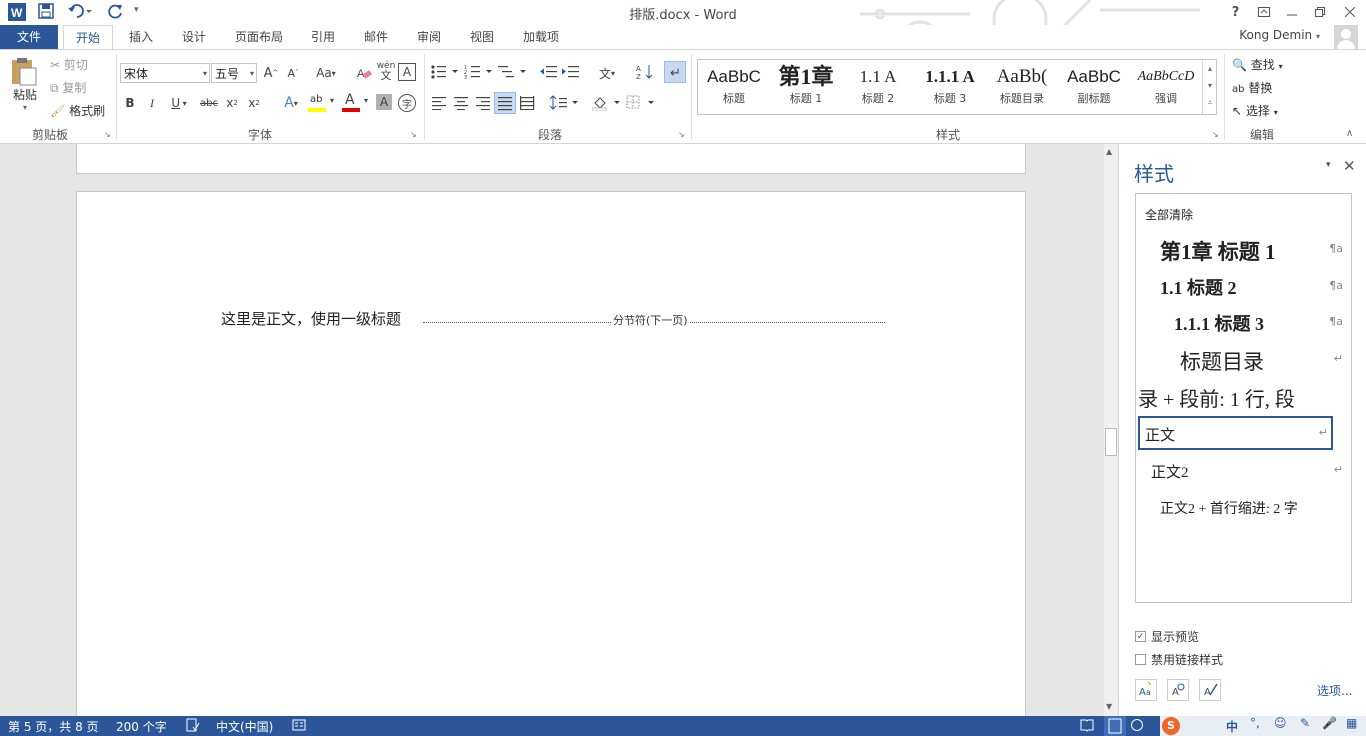  What do you see at coordinates (565, 103) in the screenshot?
I see `line-spacing-icon` at bounding box center [565, 103].